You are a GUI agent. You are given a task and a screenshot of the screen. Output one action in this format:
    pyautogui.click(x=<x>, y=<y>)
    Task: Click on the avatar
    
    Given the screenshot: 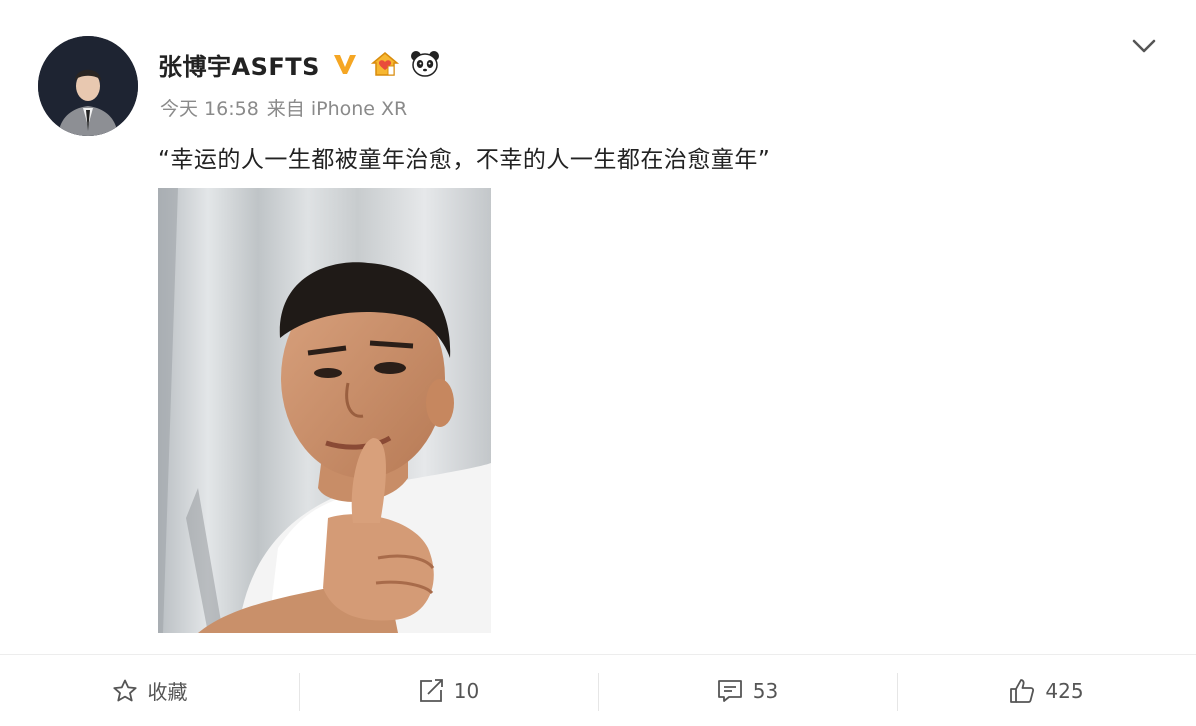 What is the action you would take?
    pyautogui.click(x=88, y=86)
    